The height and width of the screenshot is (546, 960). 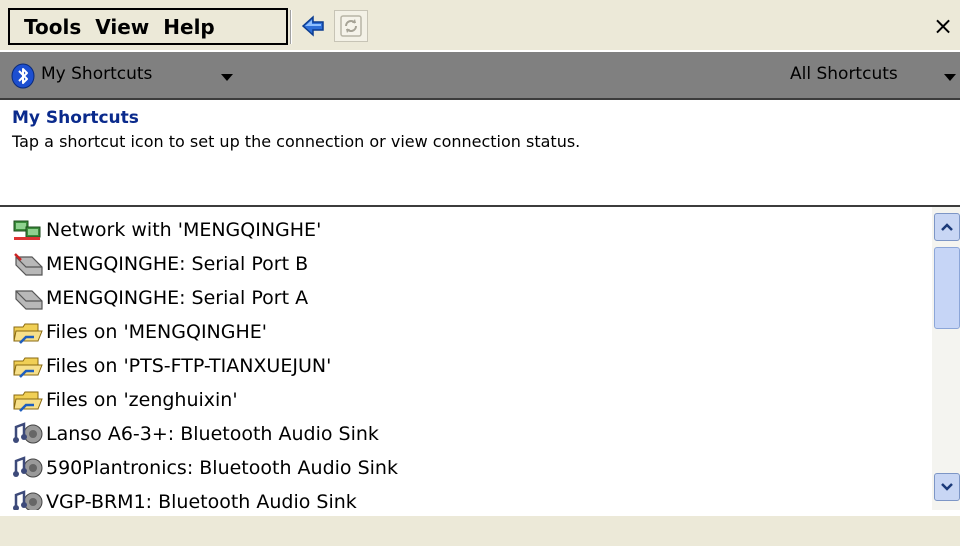 I want to click on back-arrow-icon, so click(x=312, y=26).